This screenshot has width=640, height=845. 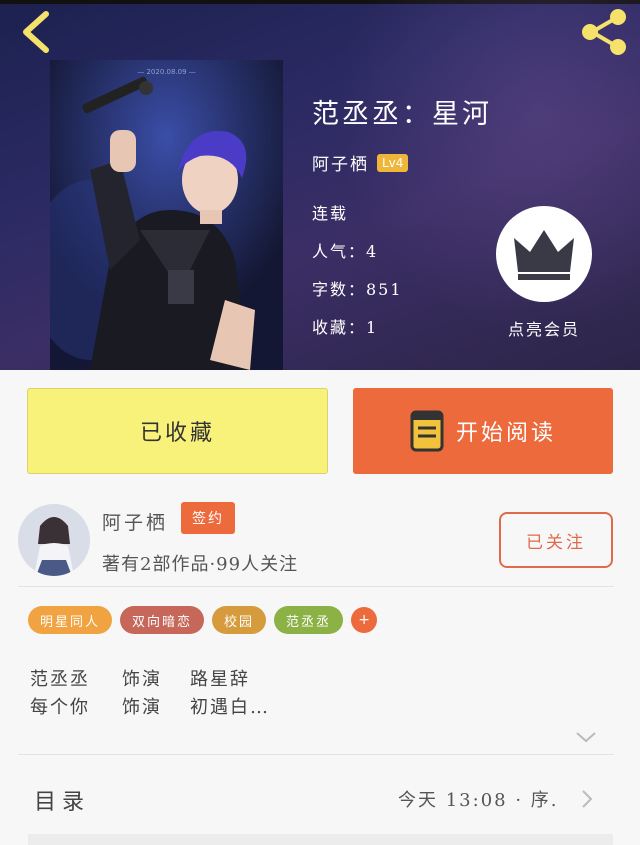 What do you see at coordinates (478, 800) in the screenshot?
I see `toc-latest-chapter: 今天 13:08 · 序.` at bounding box center [478, 800].